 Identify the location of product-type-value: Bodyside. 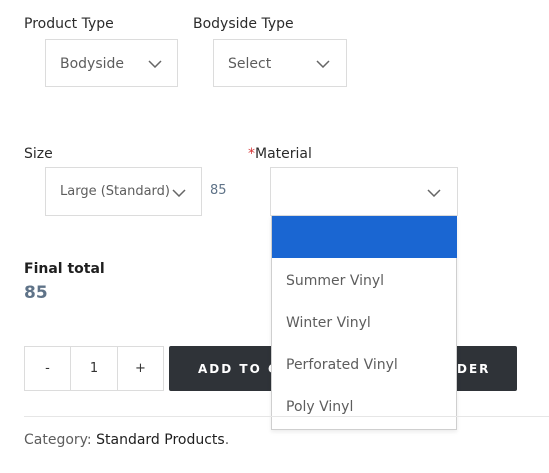
(92, 64).